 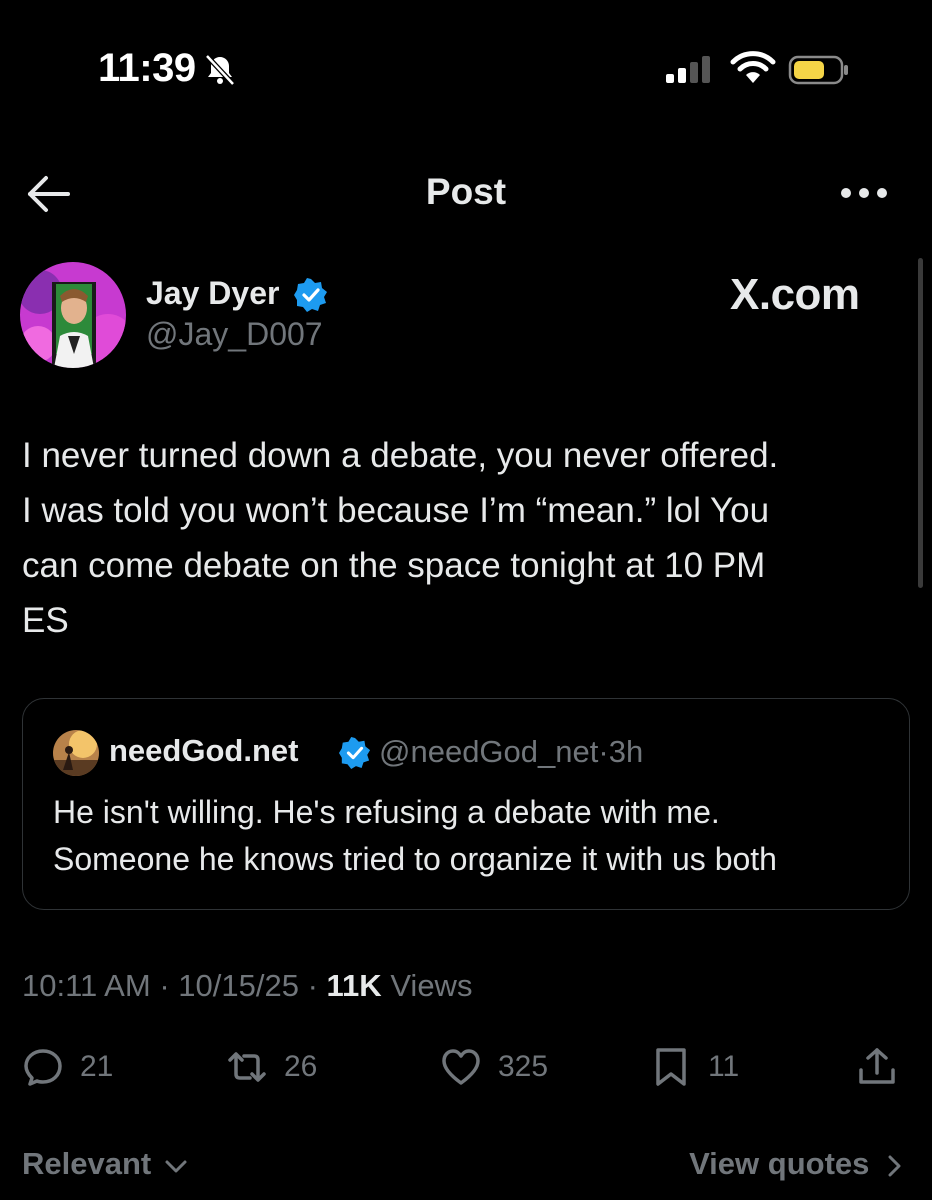 I want to click on post-date: 10/15/25, so click(x=238, y=985).